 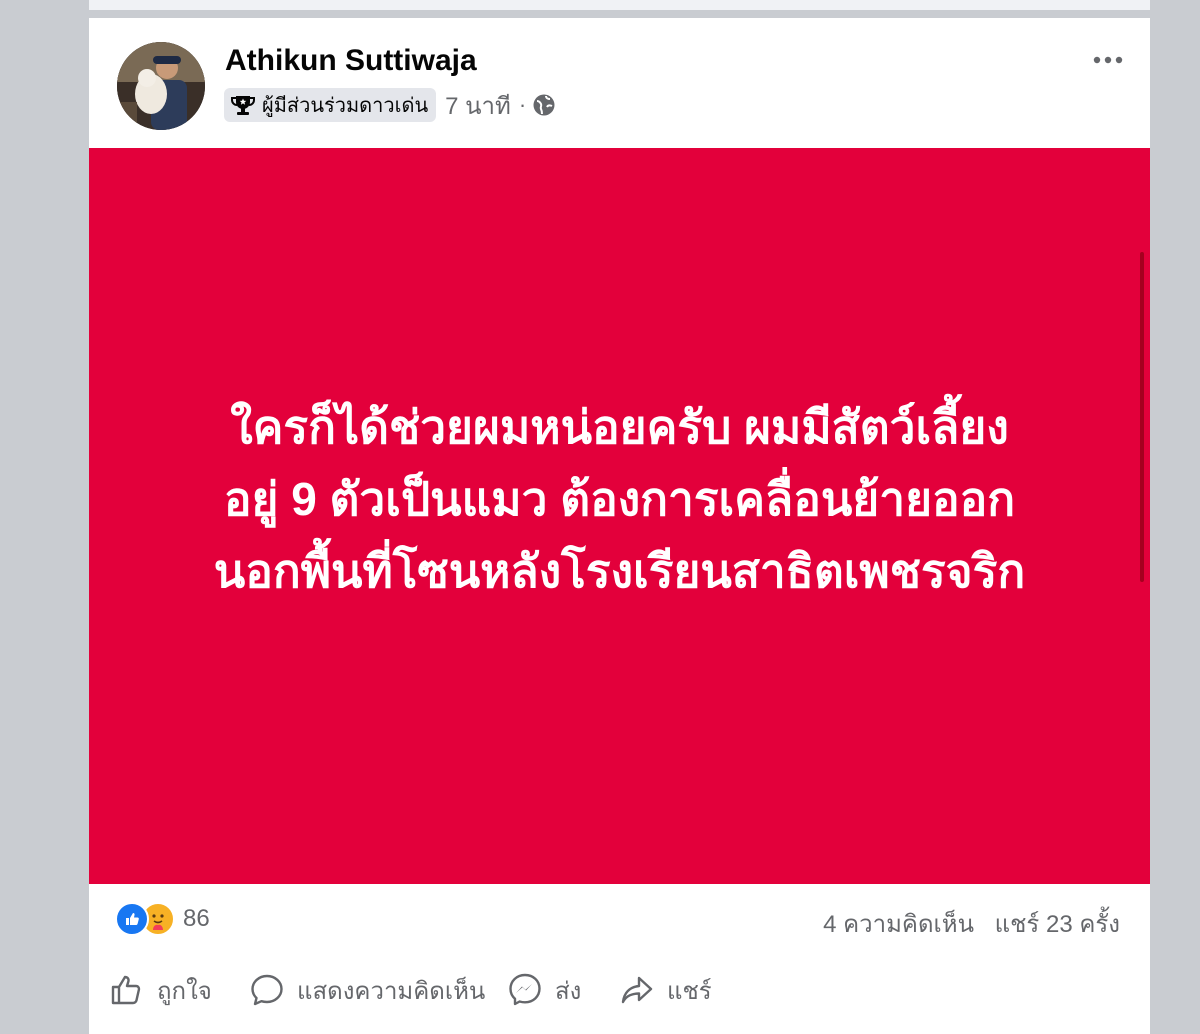 I want to click on like-label: ถูกใจ, so click(x=184, y=991).